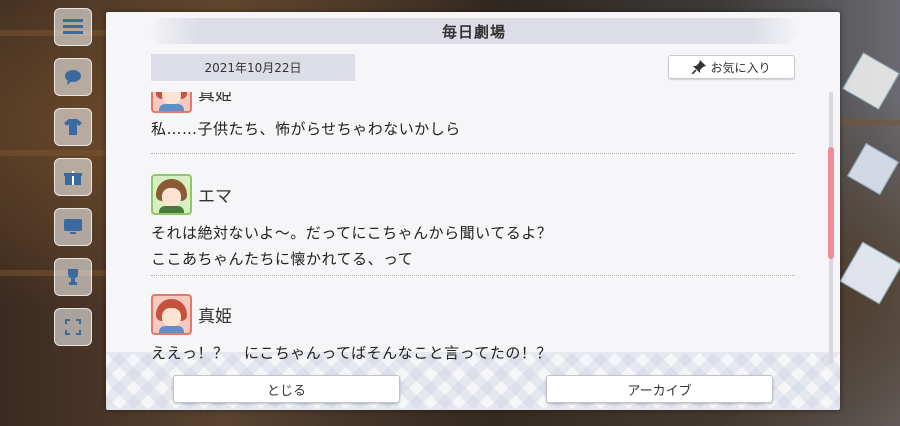  I want to click on fullscreen-icon, so click(73, 327).